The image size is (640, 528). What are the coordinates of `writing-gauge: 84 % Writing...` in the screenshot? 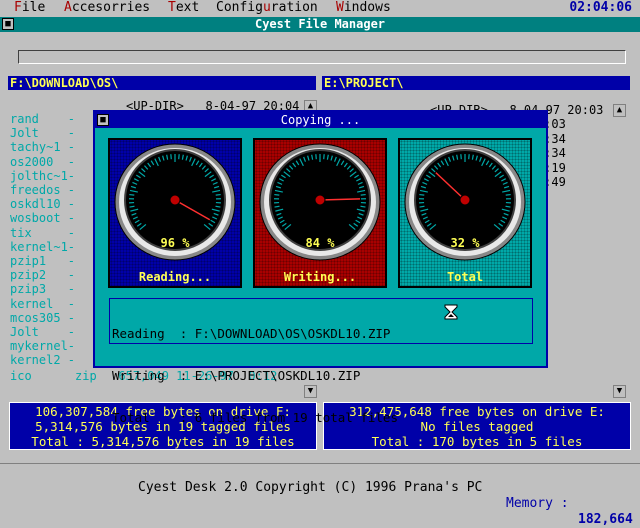 It's located at (320, 213).